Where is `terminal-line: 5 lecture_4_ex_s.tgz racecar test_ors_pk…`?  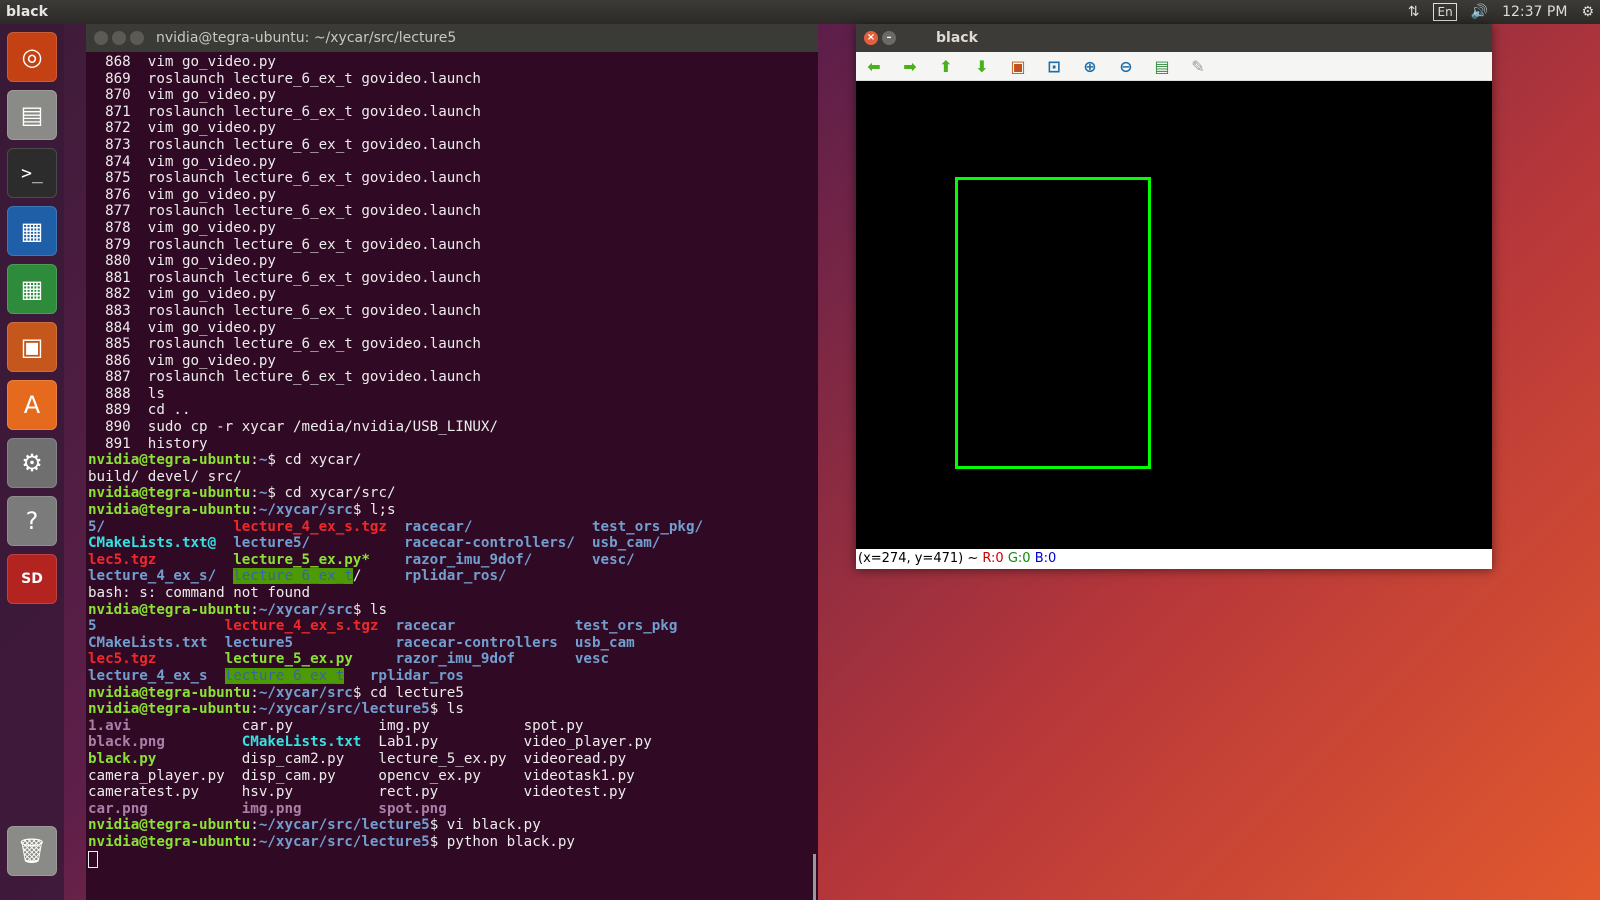 terminal-line: 5 lecture_4_ex_s.tgz racecar test_ors_pk… is located at coordinates (453, 626).